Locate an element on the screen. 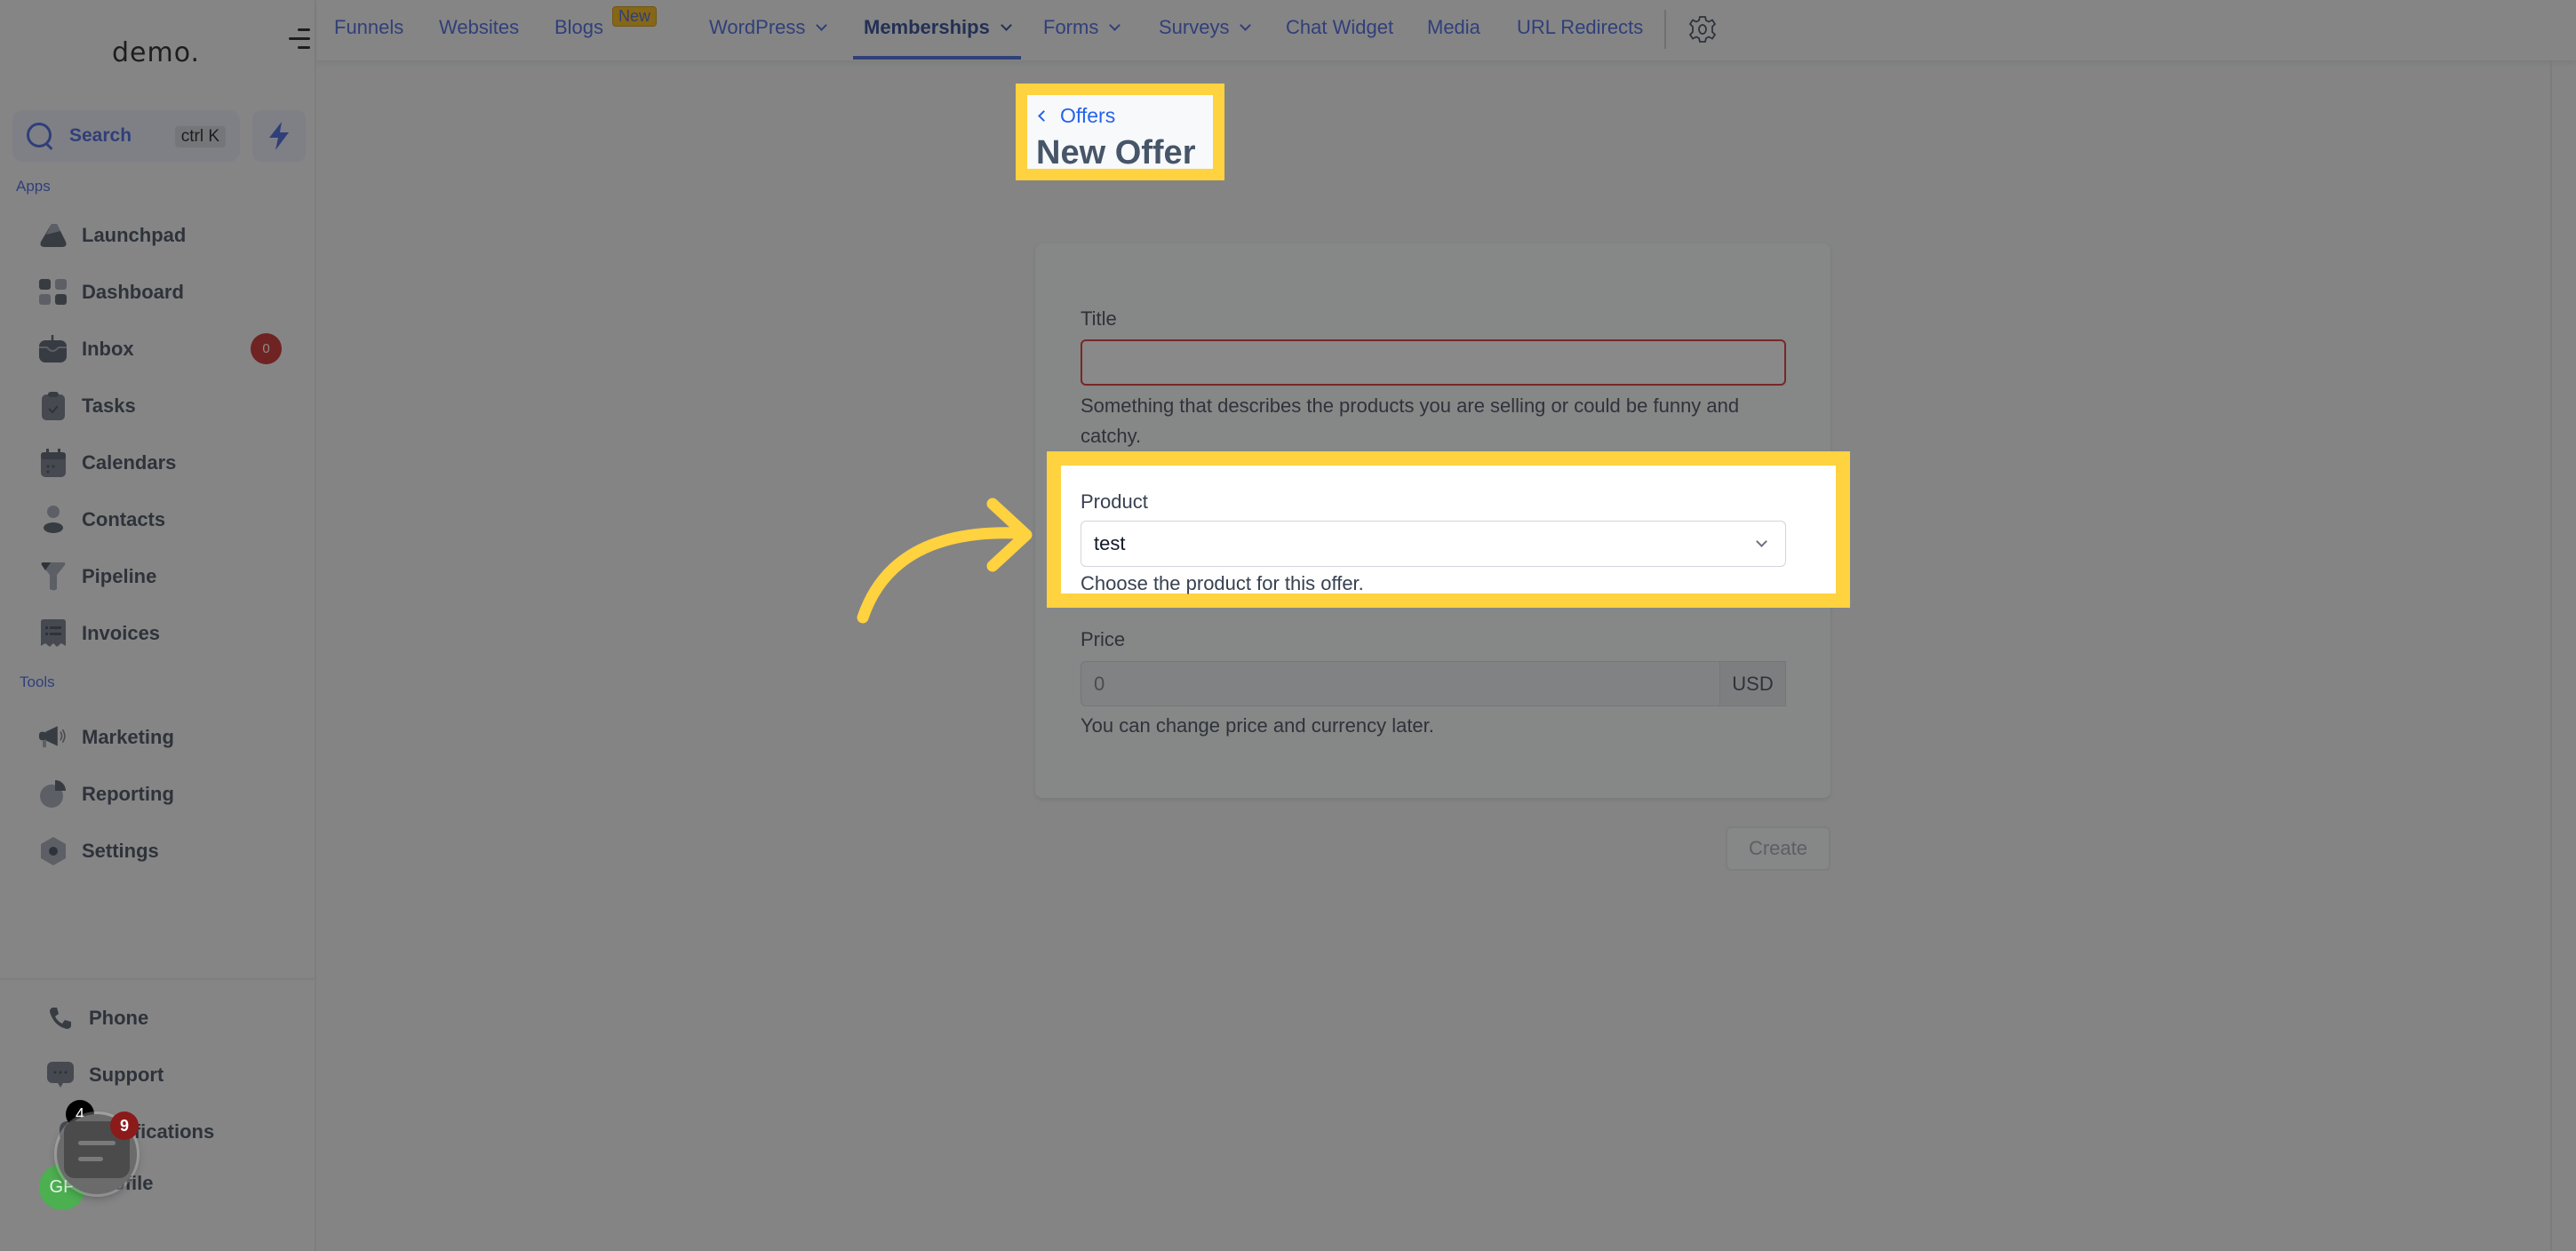 The image size is (2576, 1251). tab-forms: Forms is located at coordinates (1082, 27).